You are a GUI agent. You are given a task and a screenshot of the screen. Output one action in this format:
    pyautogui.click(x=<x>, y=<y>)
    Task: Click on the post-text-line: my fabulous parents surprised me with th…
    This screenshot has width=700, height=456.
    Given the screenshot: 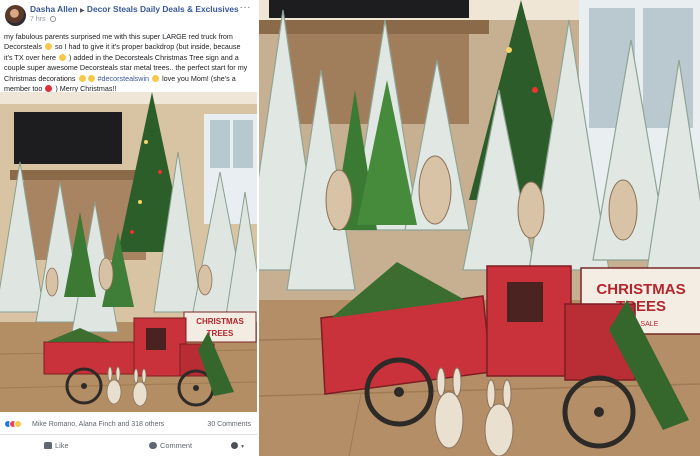 What is the action you would take?
    pyautogui.click(x=118, y=36)
    